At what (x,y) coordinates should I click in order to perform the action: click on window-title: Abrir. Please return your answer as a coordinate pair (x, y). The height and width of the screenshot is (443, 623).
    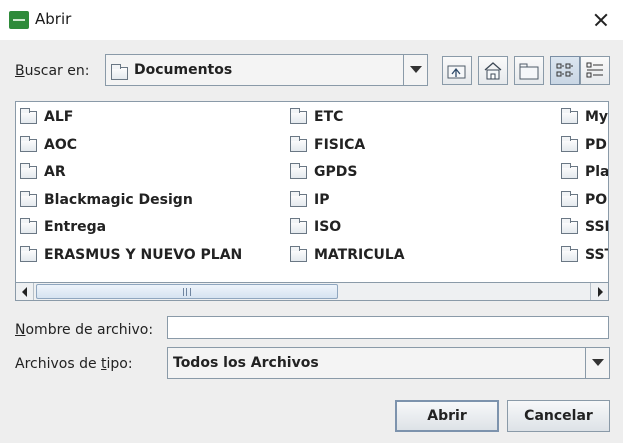
    Looking at the image, I should click on (53, 19).